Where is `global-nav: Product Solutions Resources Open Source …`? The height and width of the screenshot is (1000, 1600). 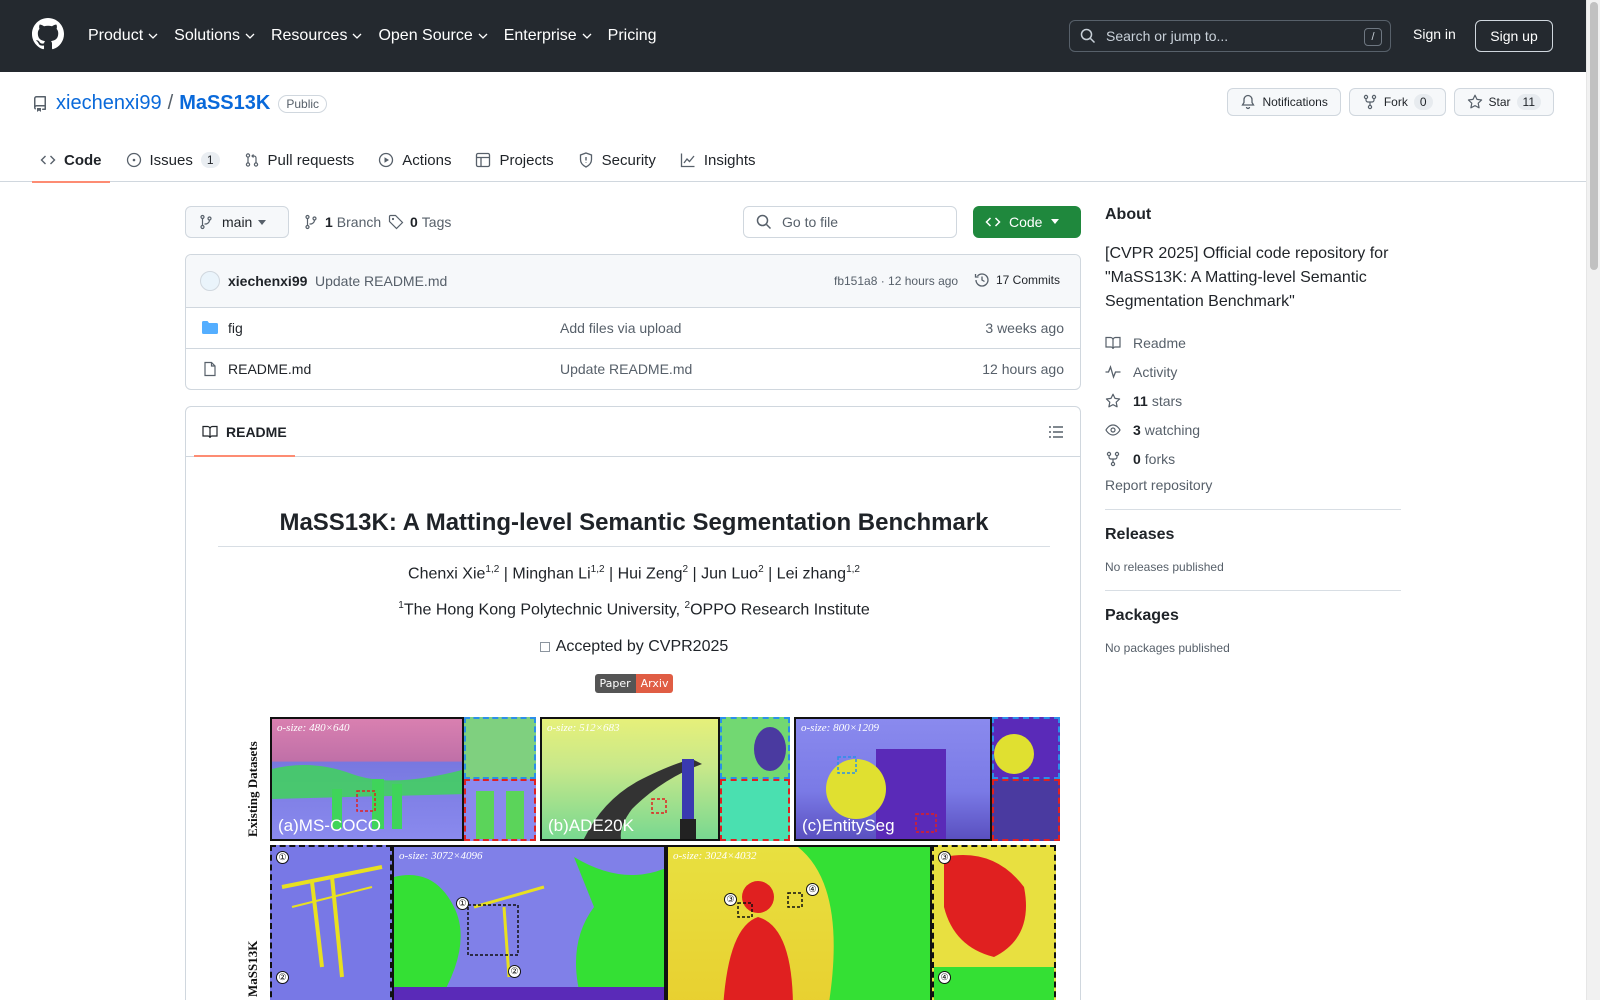 global-nav: Product Solutions Resources Open Source … is located at coordinates (380, 36).